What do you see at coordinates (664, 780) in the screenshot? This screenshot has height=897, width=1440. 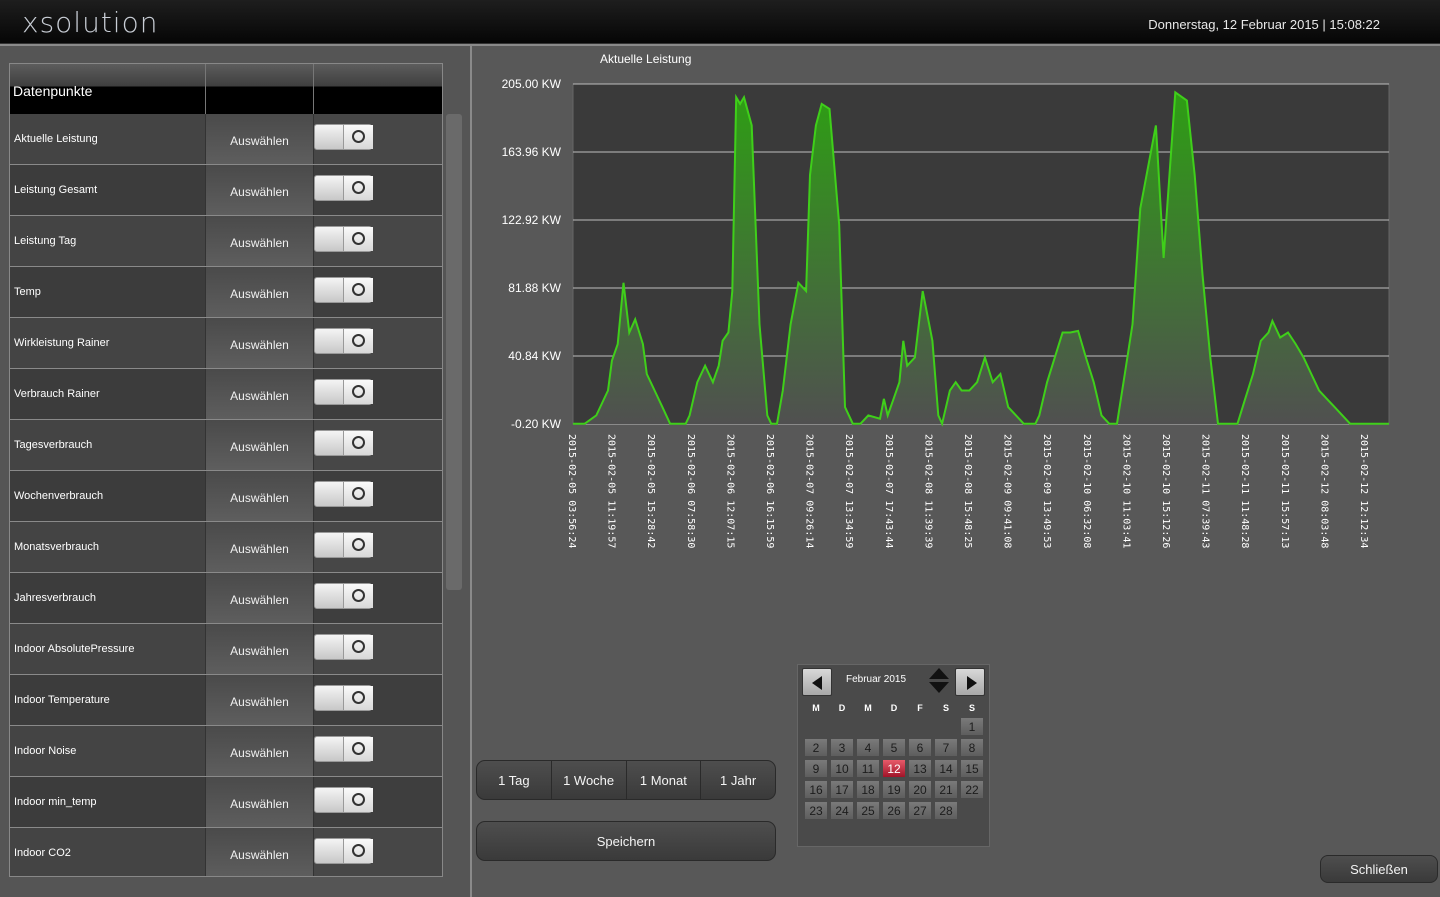 I see `range-button-month: 1 Monat` at bounding box center [664, 780].